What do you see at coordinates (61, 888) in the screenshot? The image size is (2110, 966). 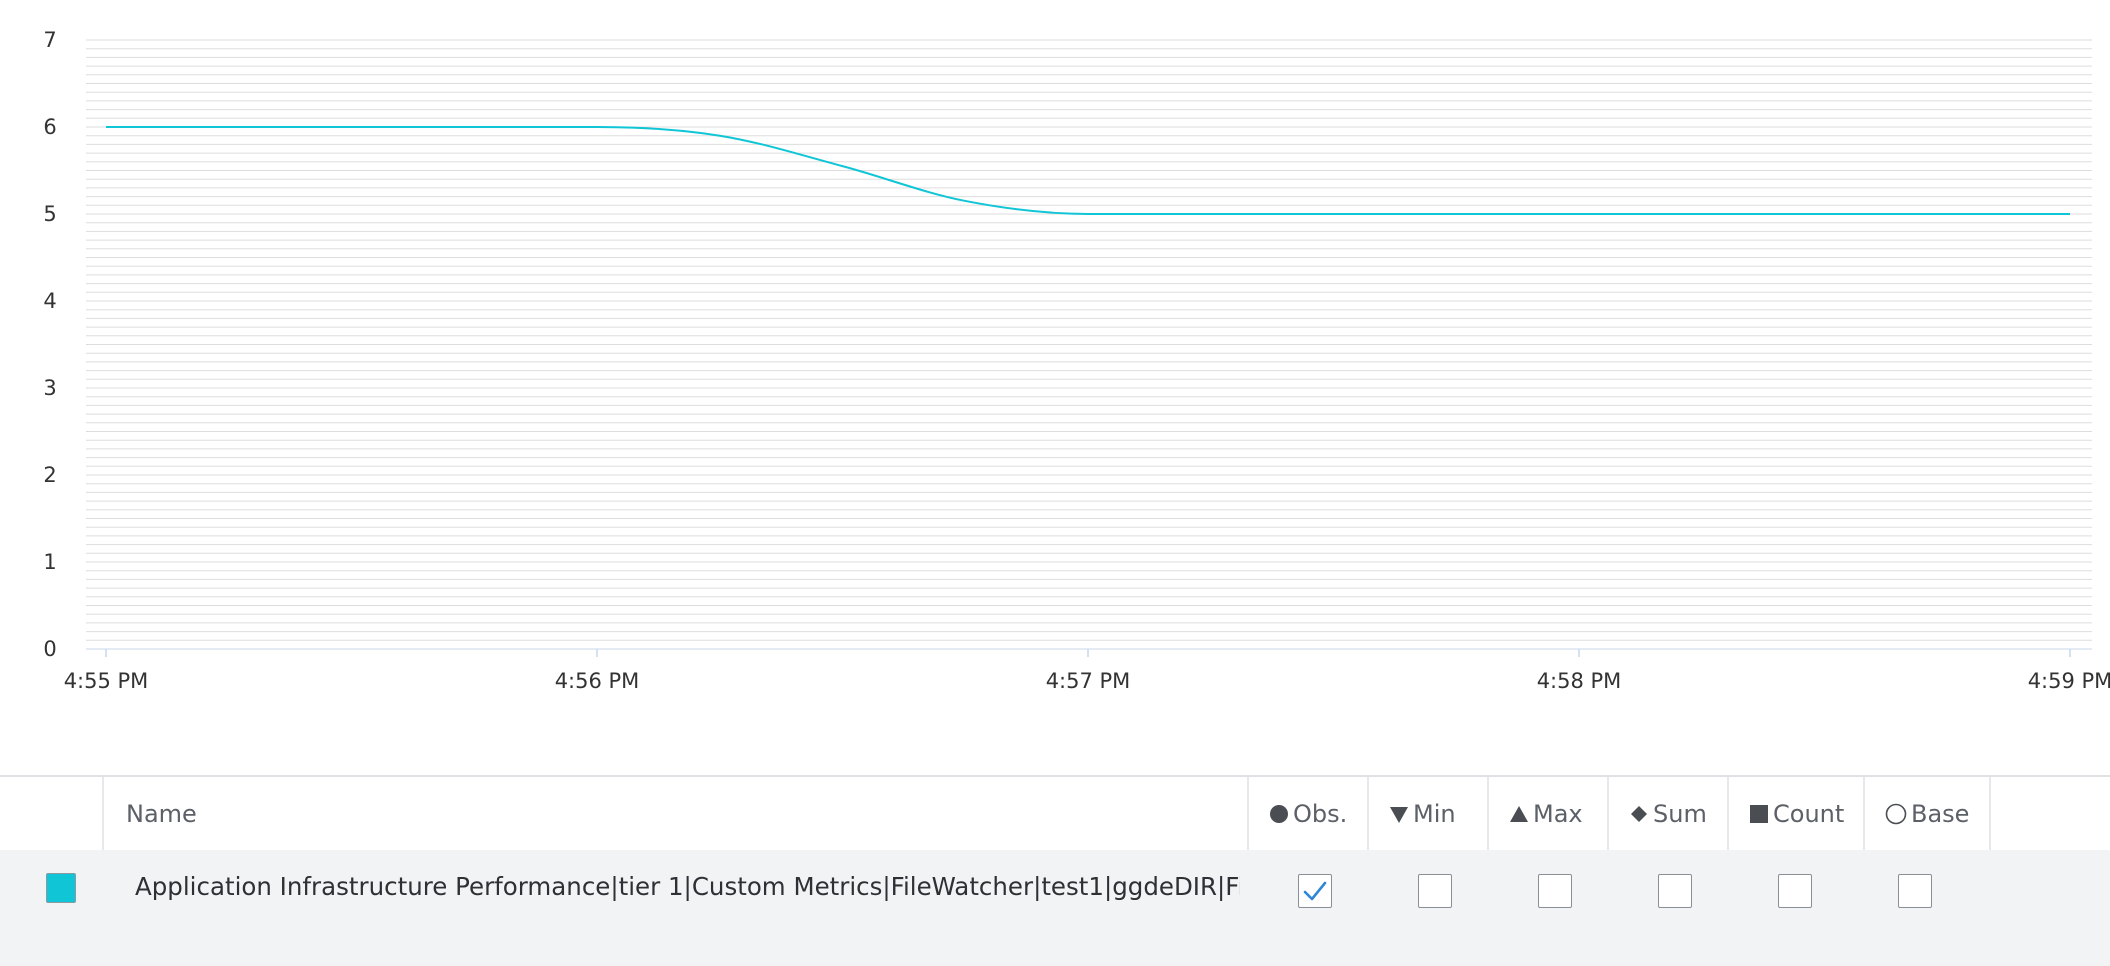 I see `series-color-swatch` at bounding box center [61, 888].